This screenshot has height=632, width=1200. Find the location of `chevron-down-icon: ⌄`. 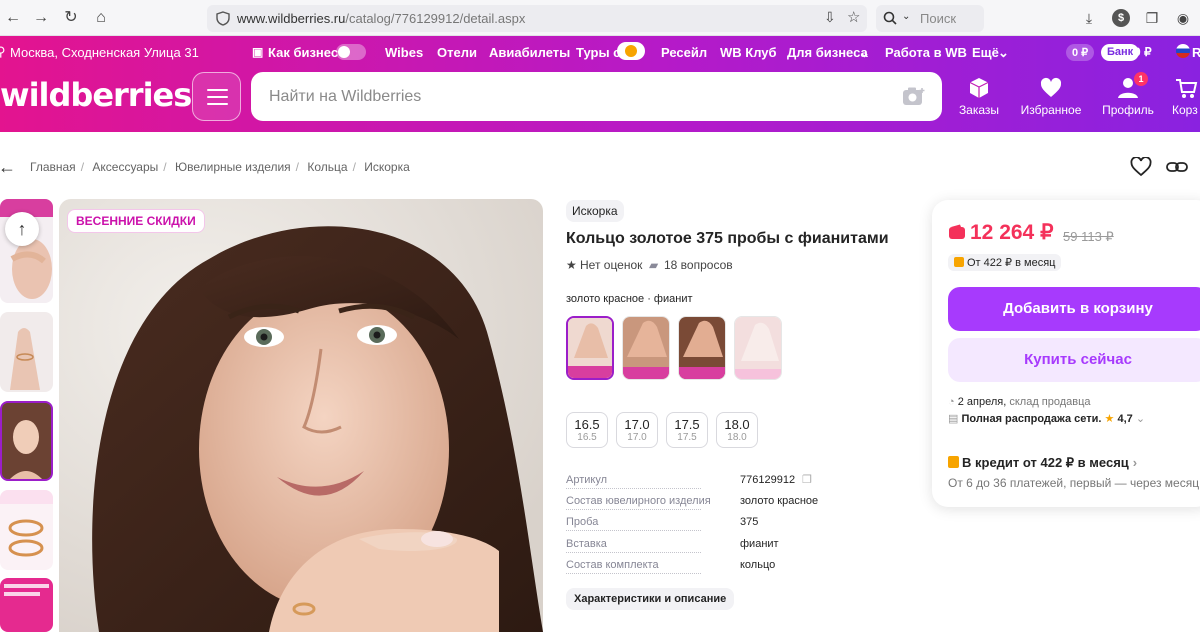

chevron-down-icon: ⌄ is located at coordinates (1003, 52).